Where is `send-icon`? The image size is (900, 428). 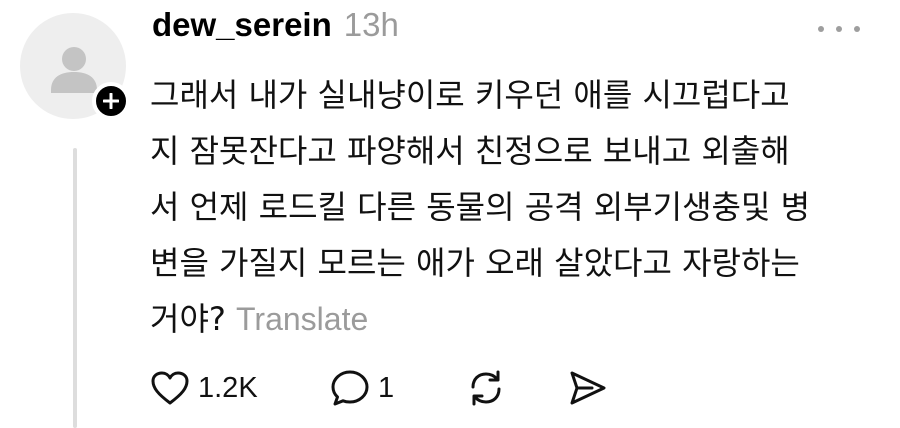 send-icon is located at coordinates (588, 388).